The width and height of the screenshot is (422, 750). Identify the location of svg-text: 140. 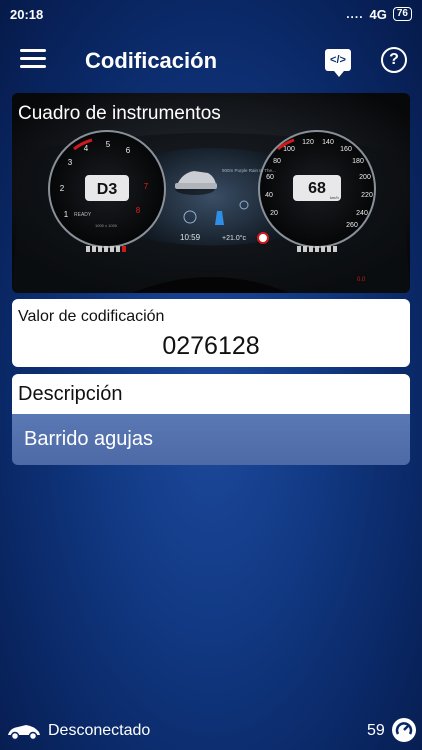
(328, 142).